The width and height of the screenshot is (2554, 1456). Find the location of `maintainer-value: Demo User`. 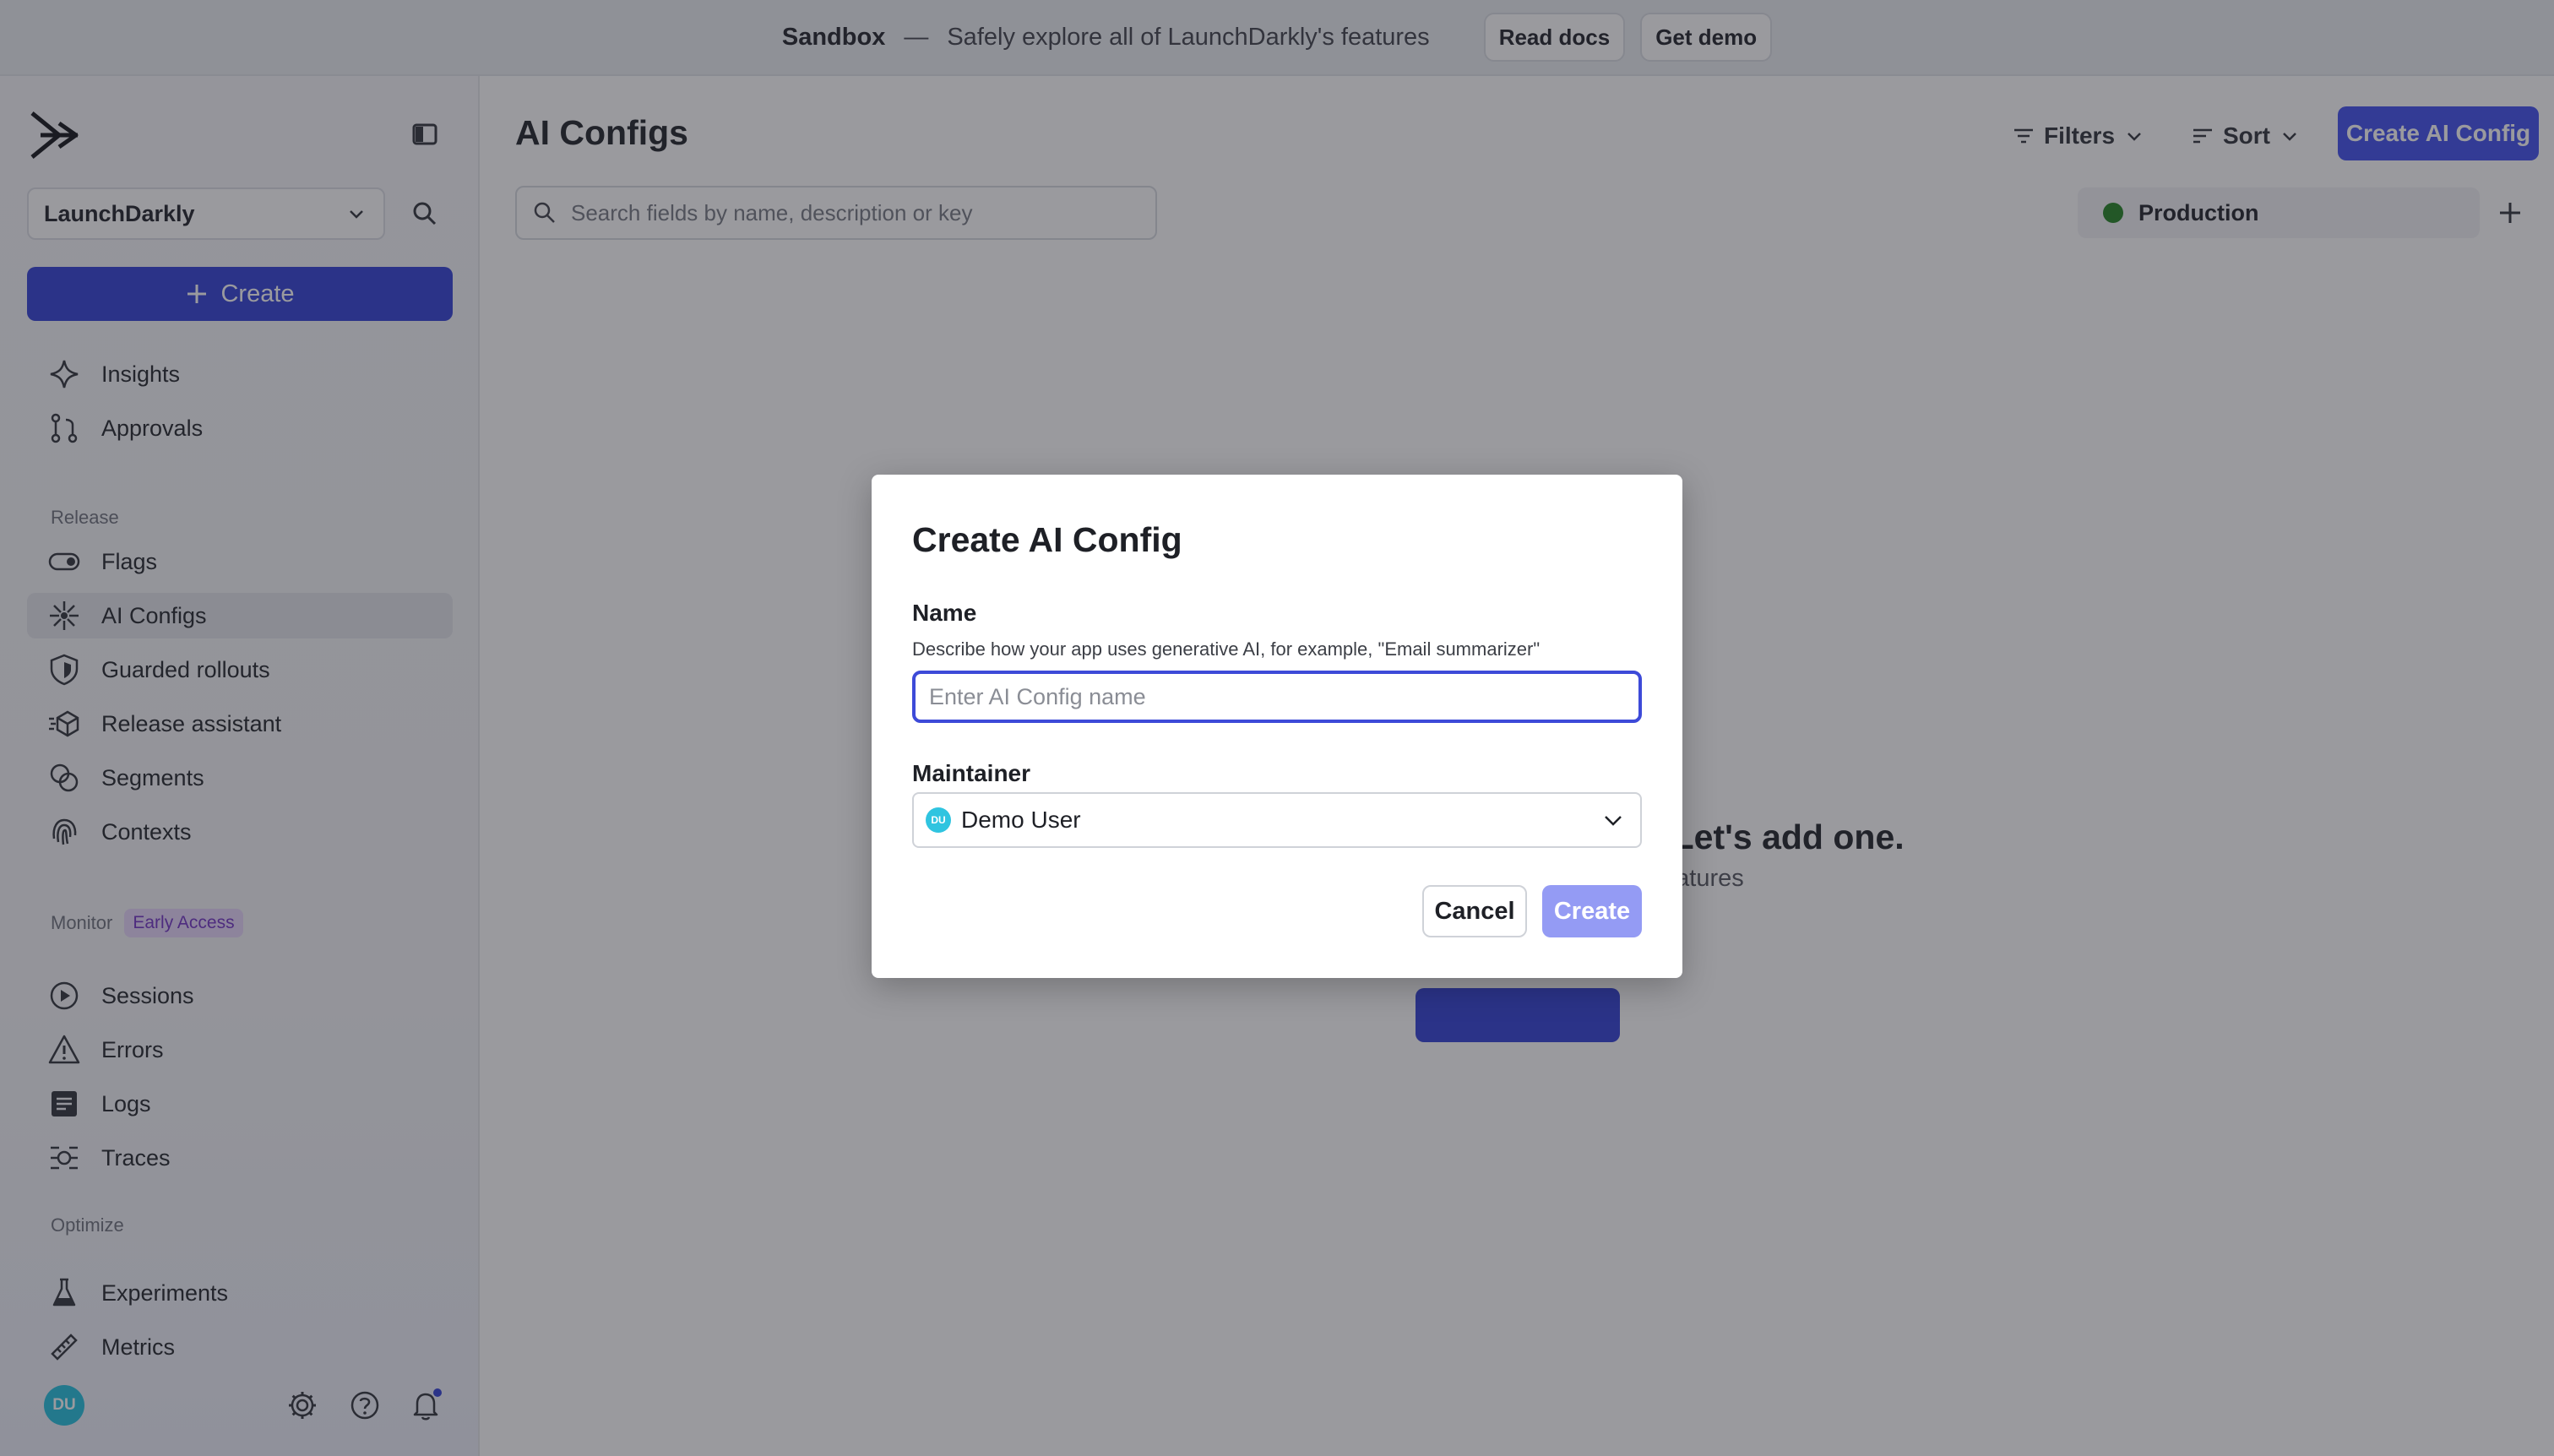

maintainer-value: Demo User is located at coordinates (1021, 820).